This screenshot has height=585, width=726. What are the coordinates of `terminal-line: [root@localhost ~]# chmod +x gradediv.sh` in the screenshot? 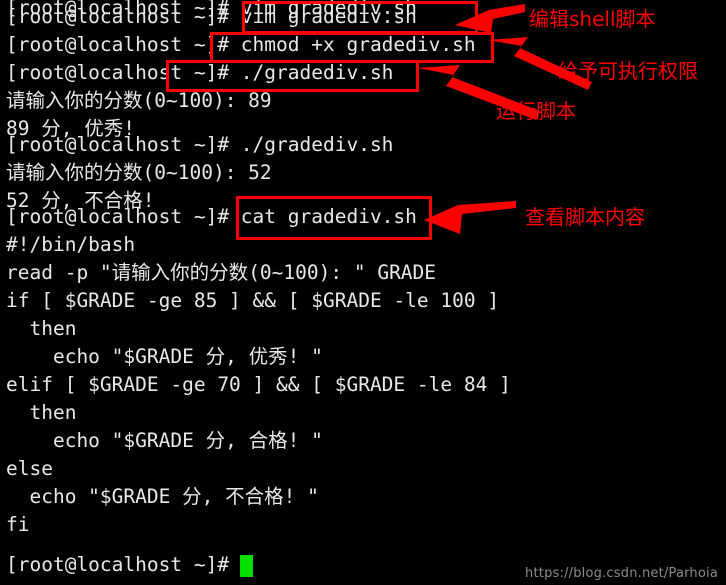 It's located at (241, 44).